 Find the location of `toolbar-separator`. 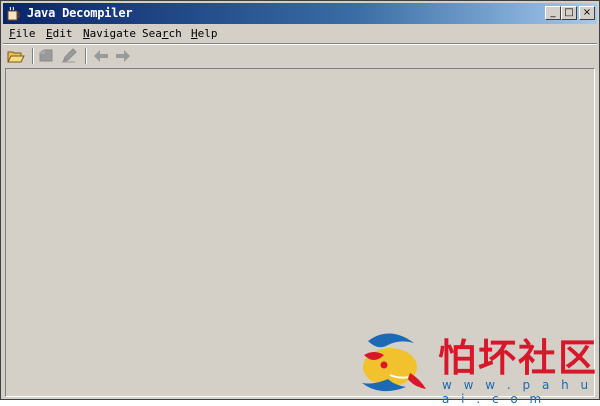

toolbar-separator is located at coordinates (33, 56).